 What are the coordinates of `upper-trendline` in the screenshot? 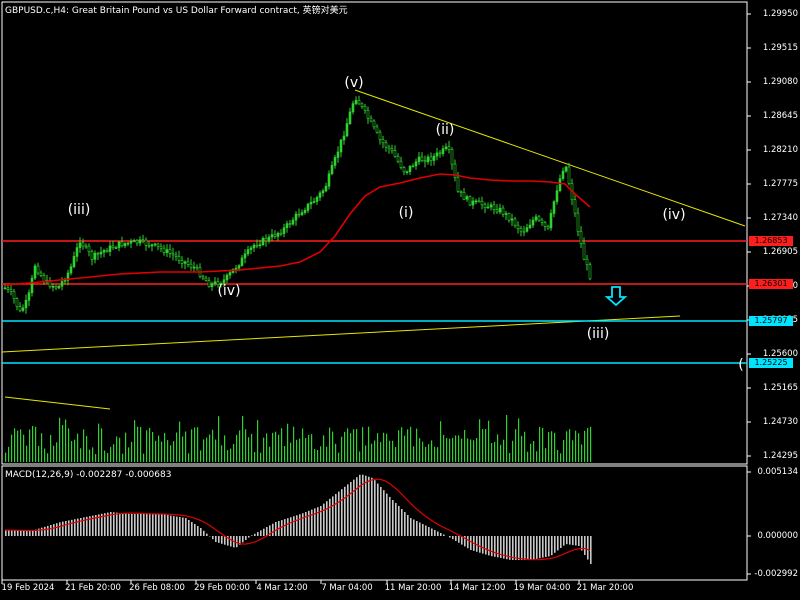 It's located at (550, 158).